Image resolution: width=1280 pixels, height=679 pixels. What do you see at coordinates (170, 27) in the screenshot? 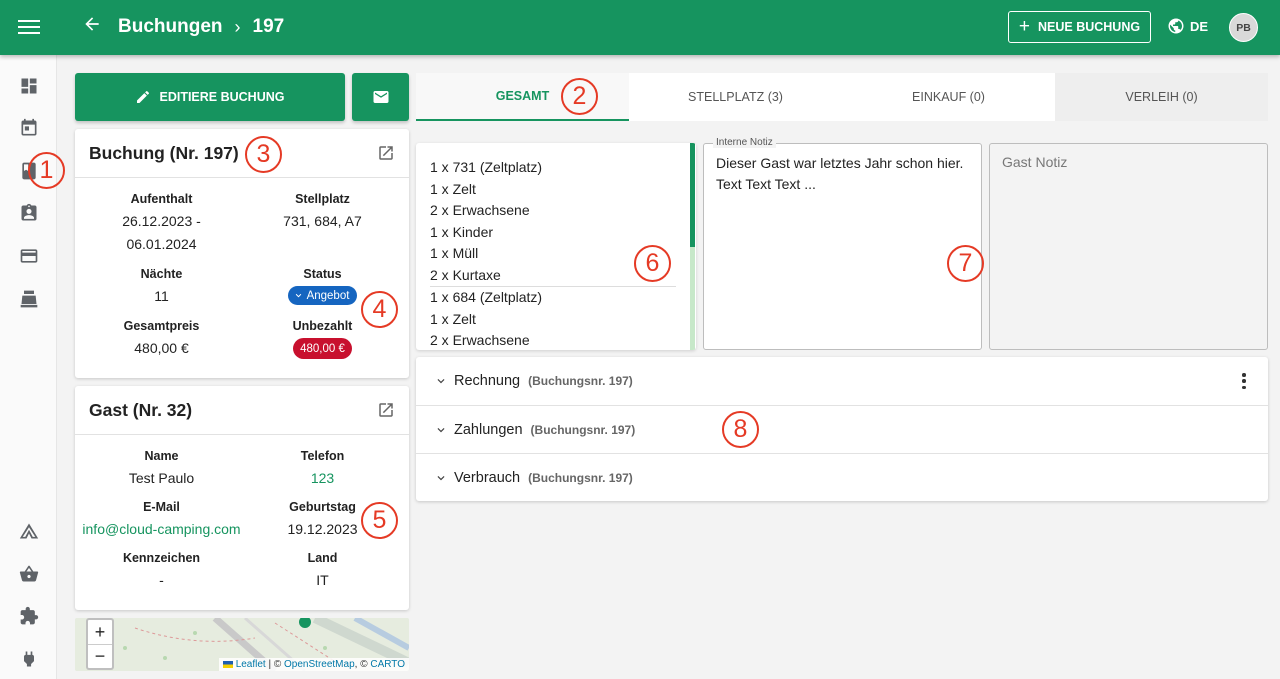
I see `breadcrumb-root: Buchungen` at bounding box center [170, 27].